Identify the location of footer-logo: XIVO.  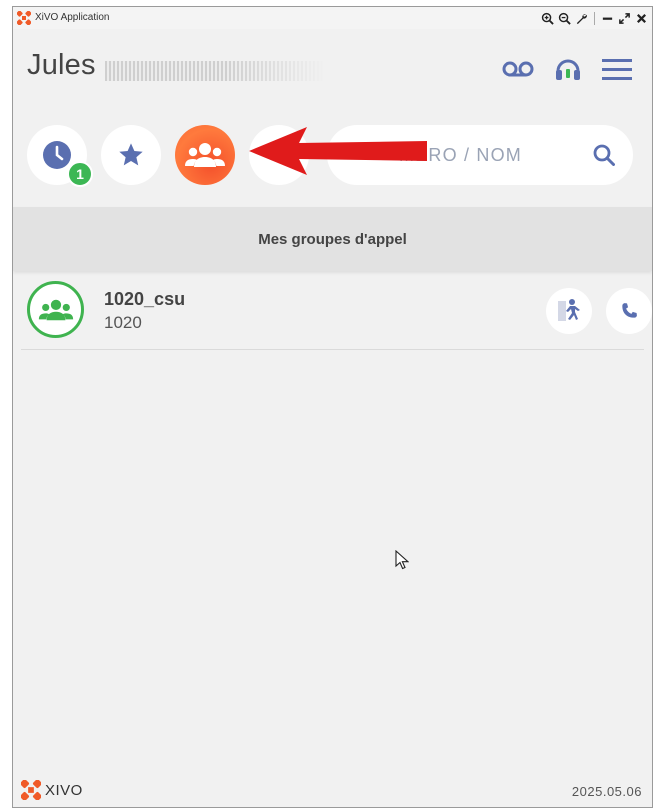
(52, 790).